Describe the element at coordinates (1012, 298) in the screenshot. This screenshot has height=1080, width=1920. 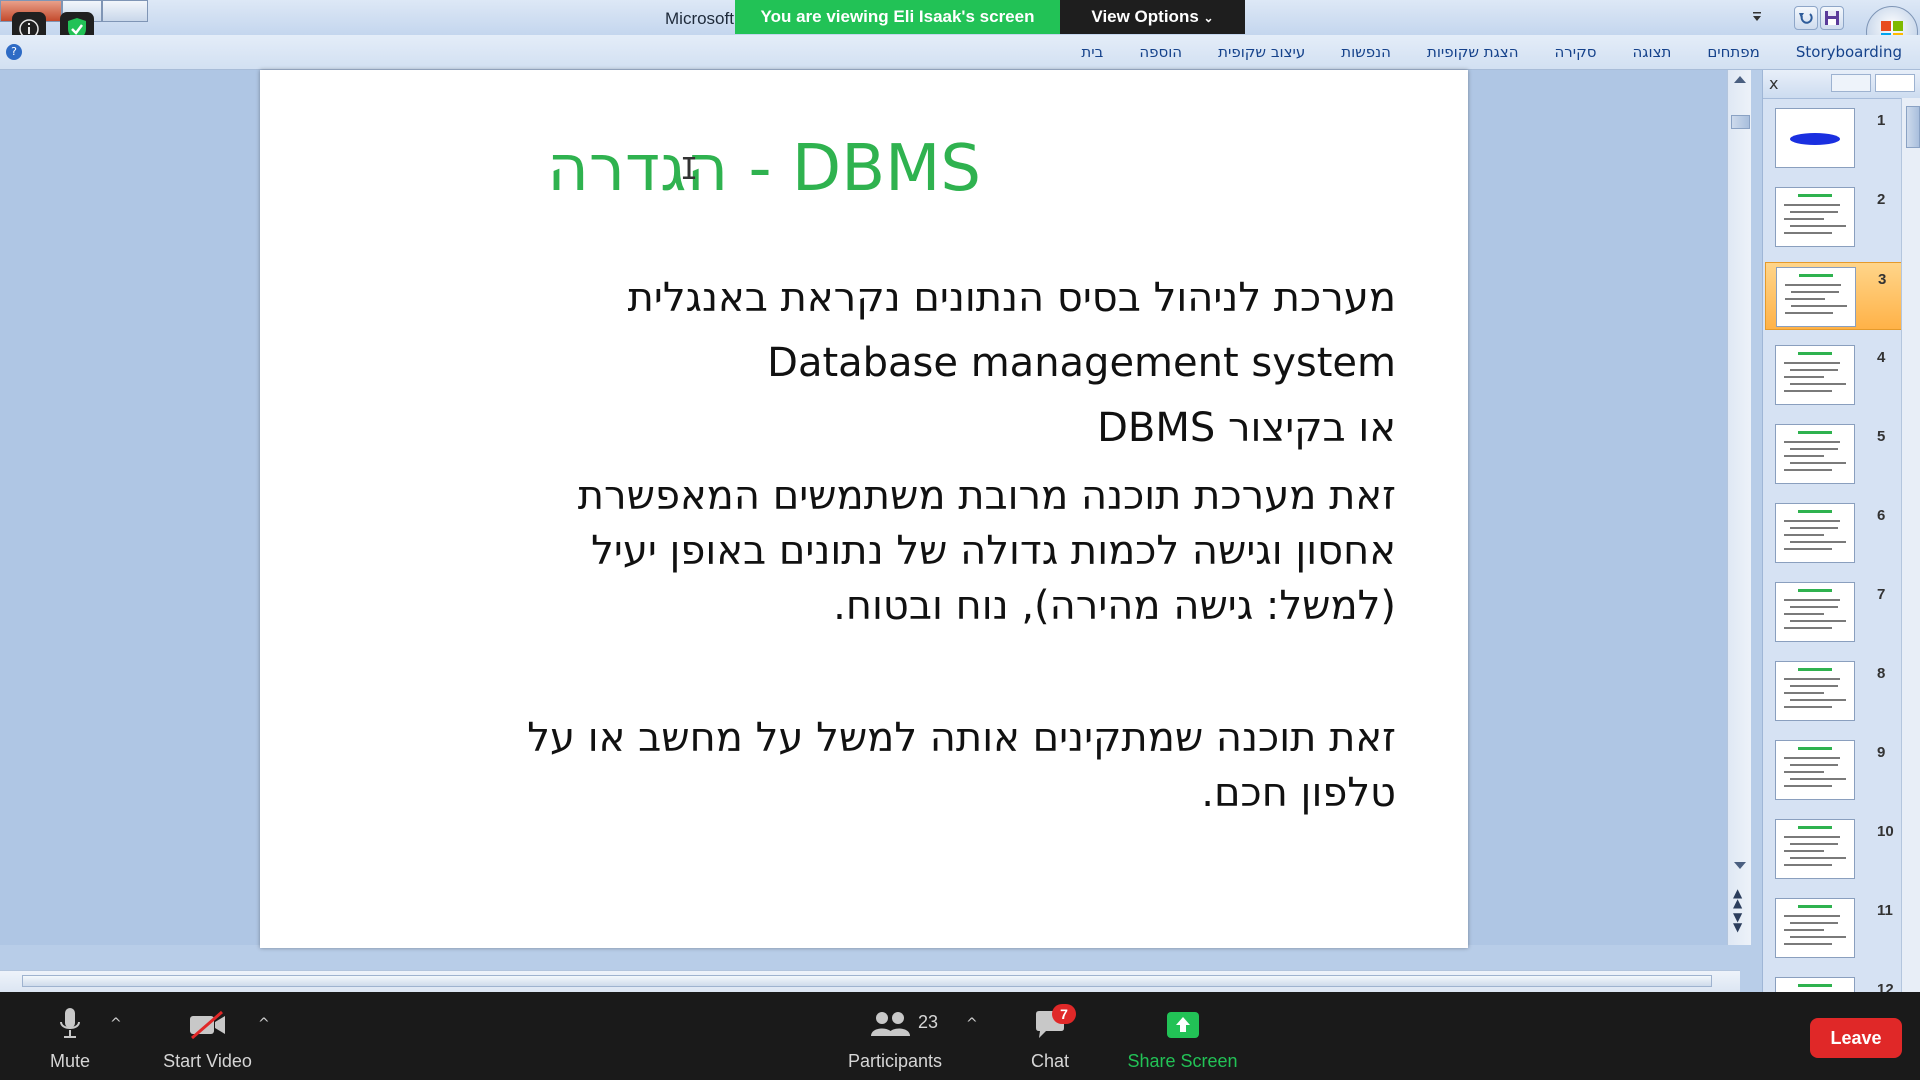
I see `slide-body-line-1: מערכת לניהול בסיס הנתונים נקראת באנגלית` at that location.